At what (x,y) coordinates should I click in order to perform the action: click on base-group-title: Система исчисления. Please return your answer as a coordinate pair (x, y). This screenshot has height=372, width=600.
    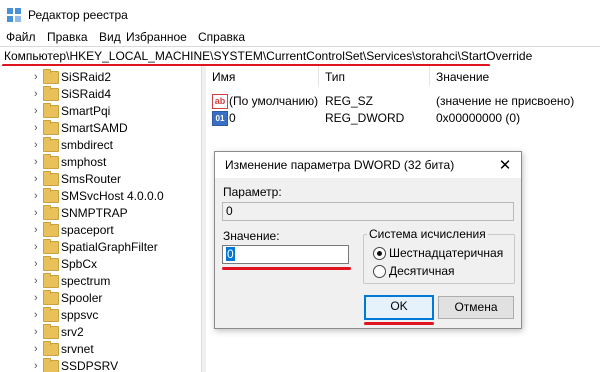
    Looking at the image, I should click on (427, 234).